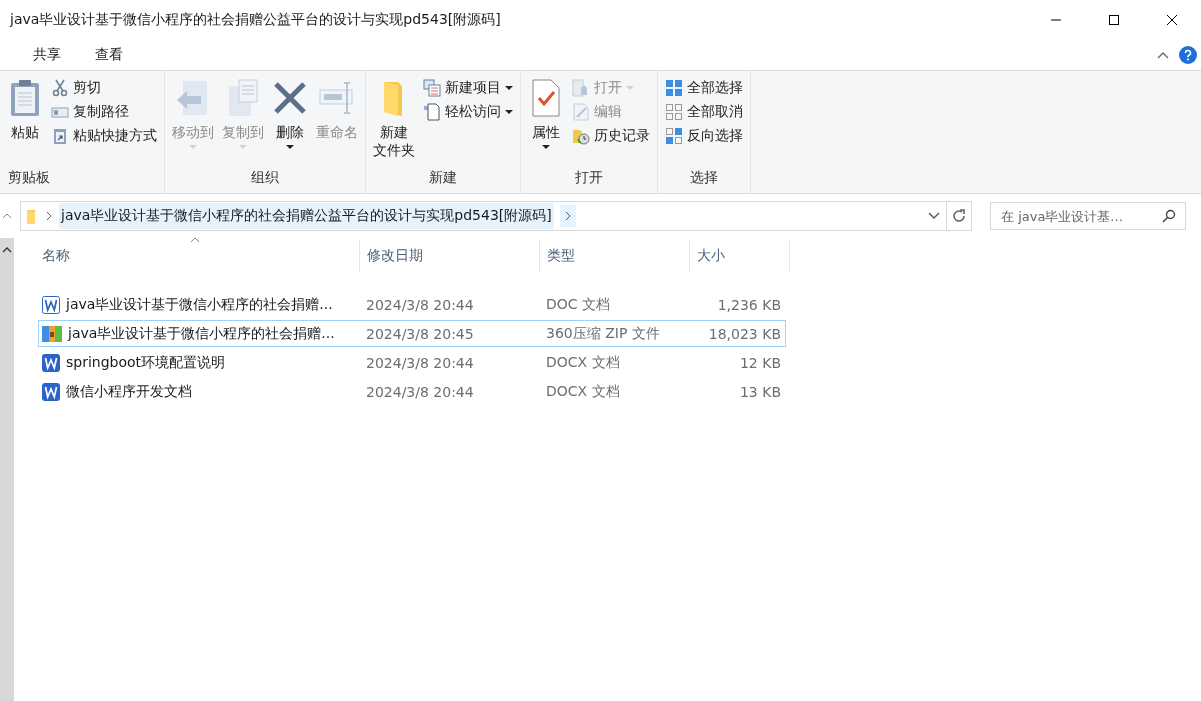 The width and height of the screenshot is (1201, 701). I want to click on shortcut-icon, so click(60, 136).